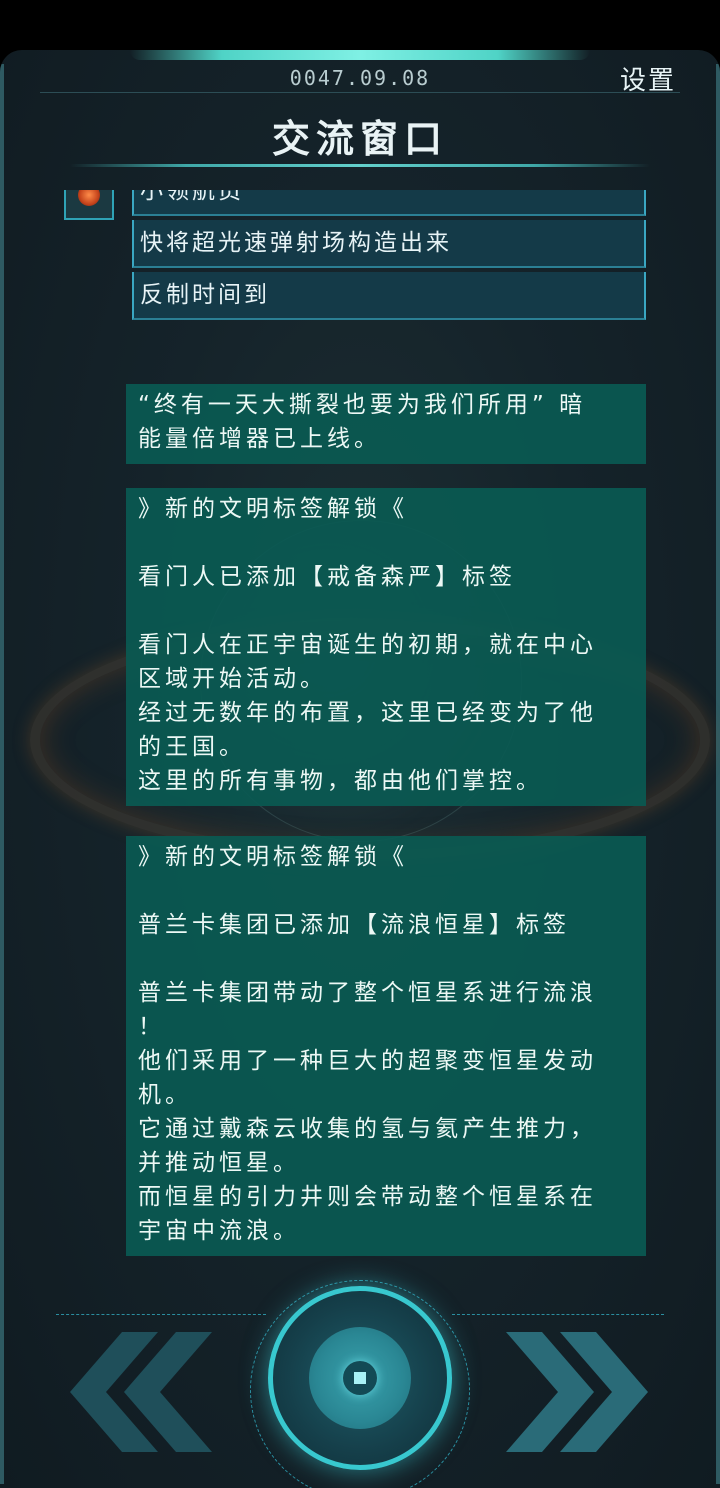 The width and height of the screenshot is (720, 1488). Describe the element at coordinates (359, 139) in the screenshot. I see `page-title: 交流窗口` at that location.